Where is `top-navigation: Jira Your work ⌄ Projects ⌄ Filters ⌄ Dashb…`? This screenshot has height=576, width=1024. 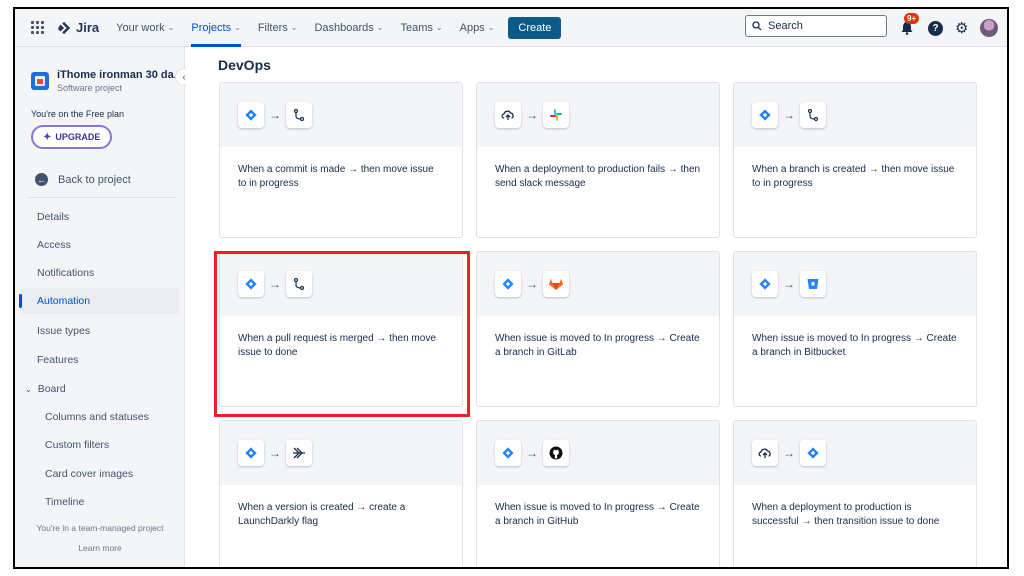
top-navigation: Jira Your work ⌄ Projects ⌄ Filters ⌄ Dashb… is located at coordinates (511, 28).